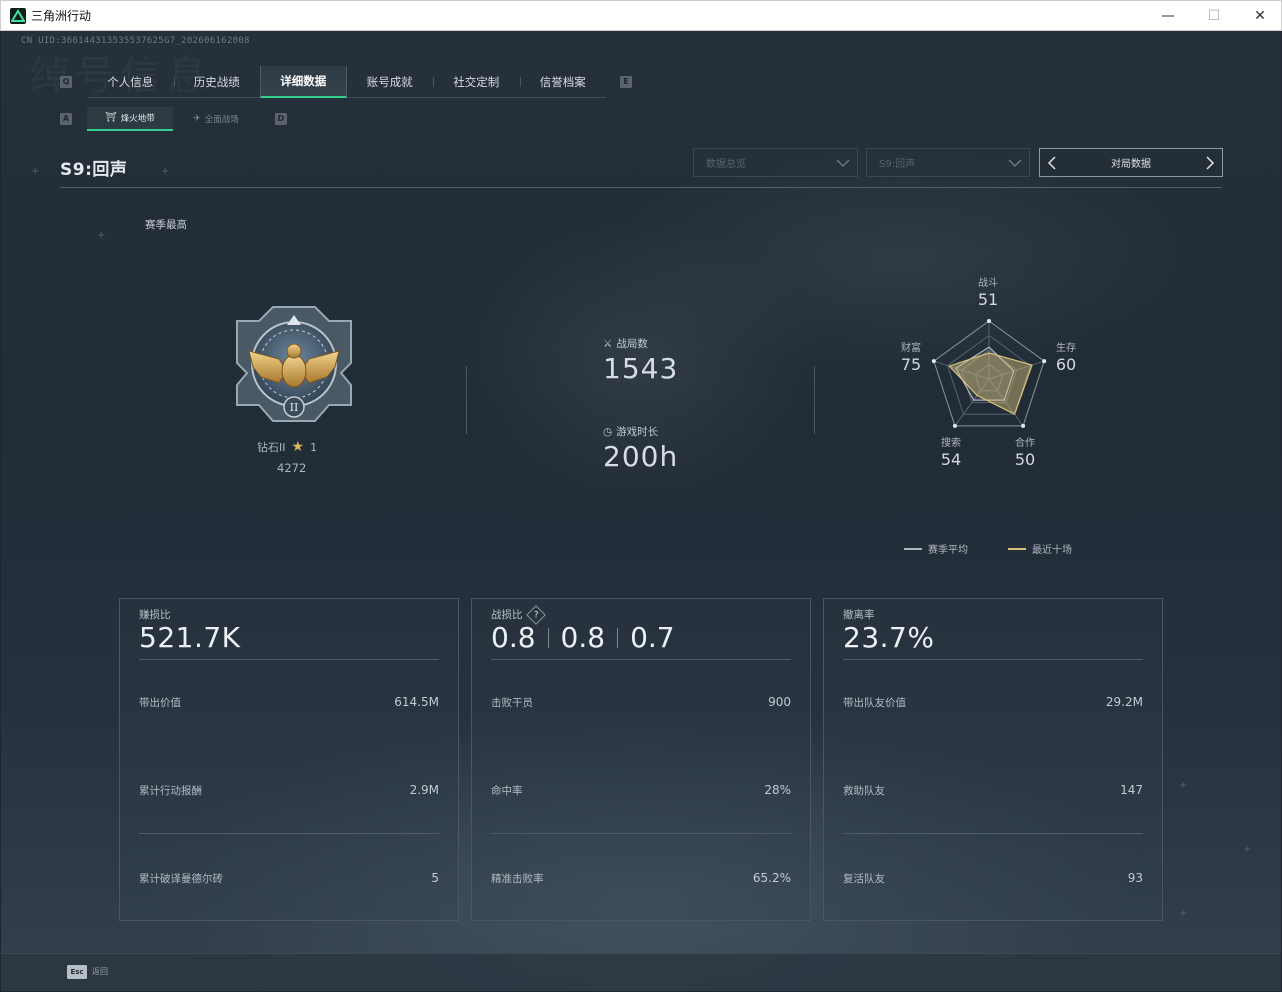 Image resolution: width=1282 pixels, height=992 pixels. Describe the element at coordinates (936, 548) in the screenshot. I see `legend-season-average: 赛季平均` at that location.